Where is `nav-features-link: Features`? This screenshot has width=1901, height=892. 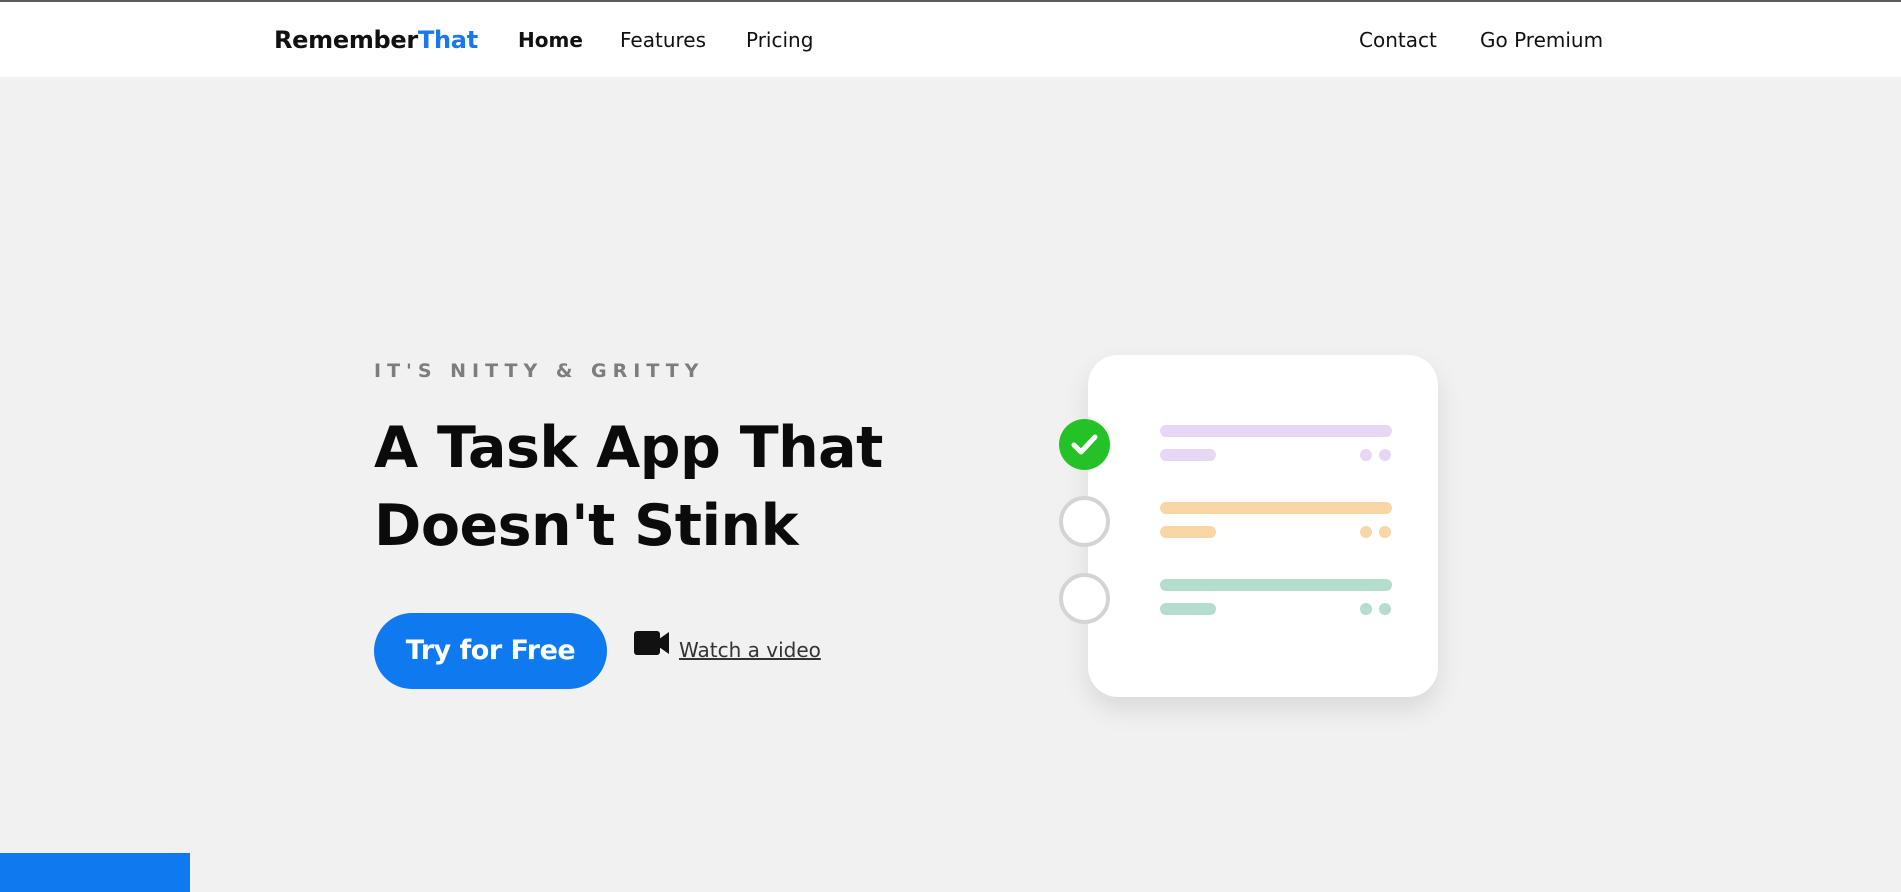
nav-features-link: Features is located at coordinates (663, 40).